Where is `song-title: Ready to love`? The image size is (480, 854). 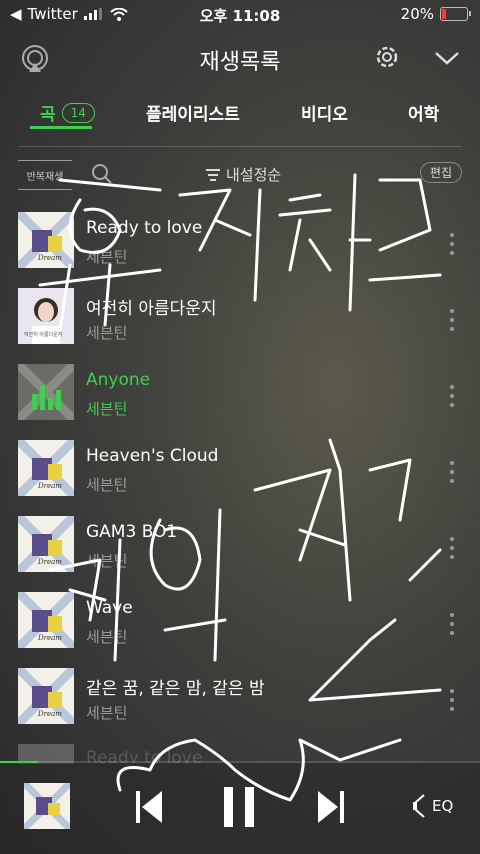 song-title: Ready to love is located at coordinates (144, 228).